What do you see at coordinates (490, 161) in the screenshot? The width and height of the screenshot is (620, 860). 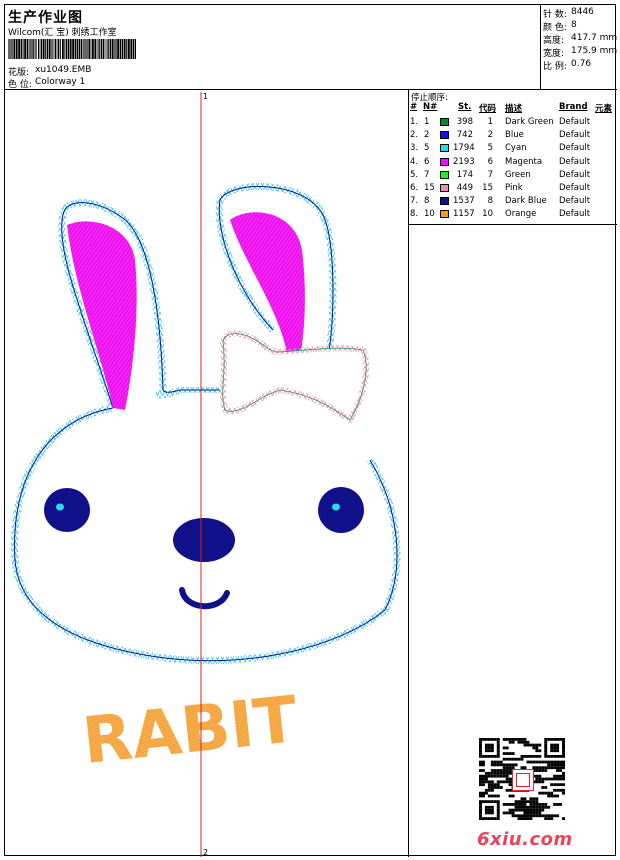 I see `row-code: 6` at bounding box center [490, 161].